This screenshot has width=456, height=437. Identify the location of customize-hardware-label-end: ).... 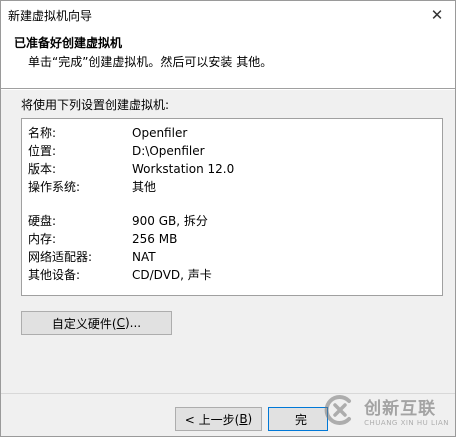
(133, 323).